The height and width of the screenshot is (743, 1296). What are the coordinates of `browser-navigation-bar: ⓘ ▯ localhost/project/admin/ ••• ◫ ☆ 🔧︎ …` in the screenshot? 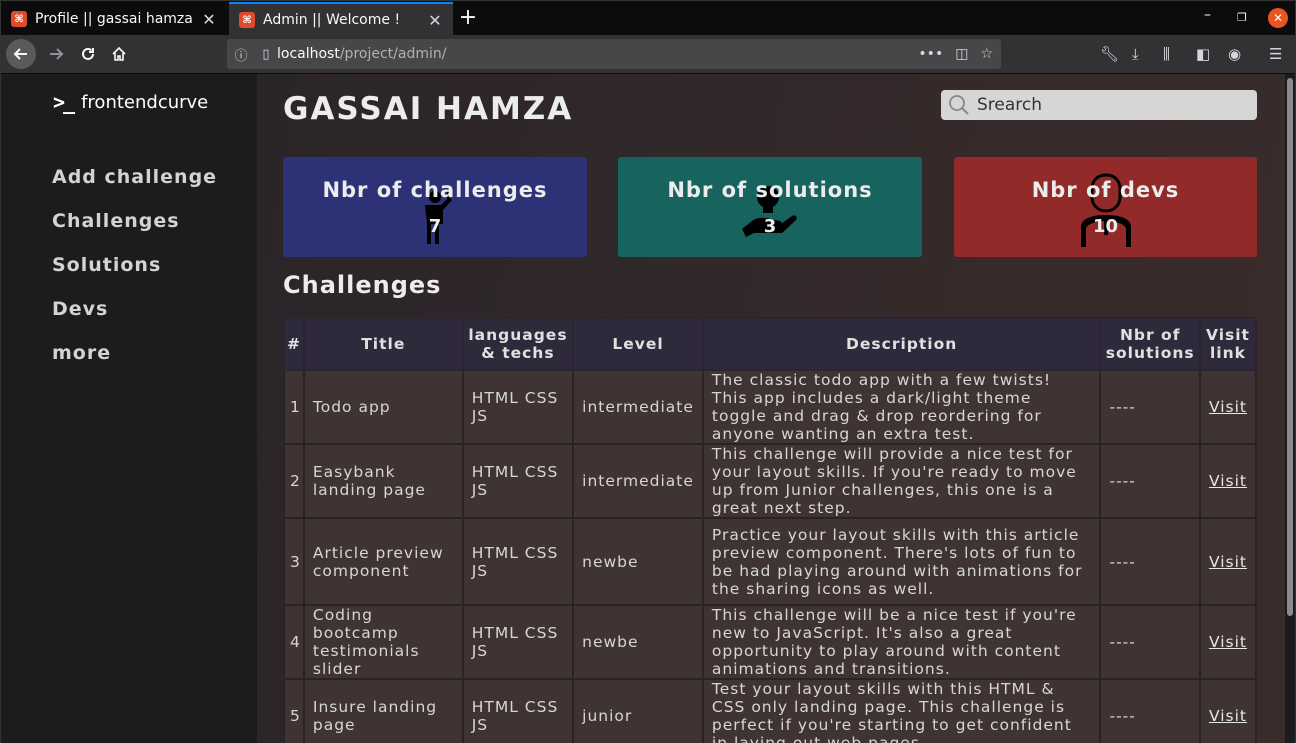 It's located at (648, 54).